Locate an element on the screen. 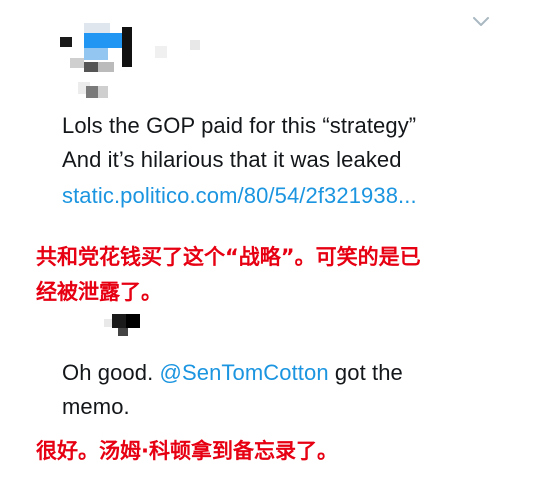 This screenshot has height=483, width=550. mention-link: @SenTomCotton is located at coordinates (244, 372).